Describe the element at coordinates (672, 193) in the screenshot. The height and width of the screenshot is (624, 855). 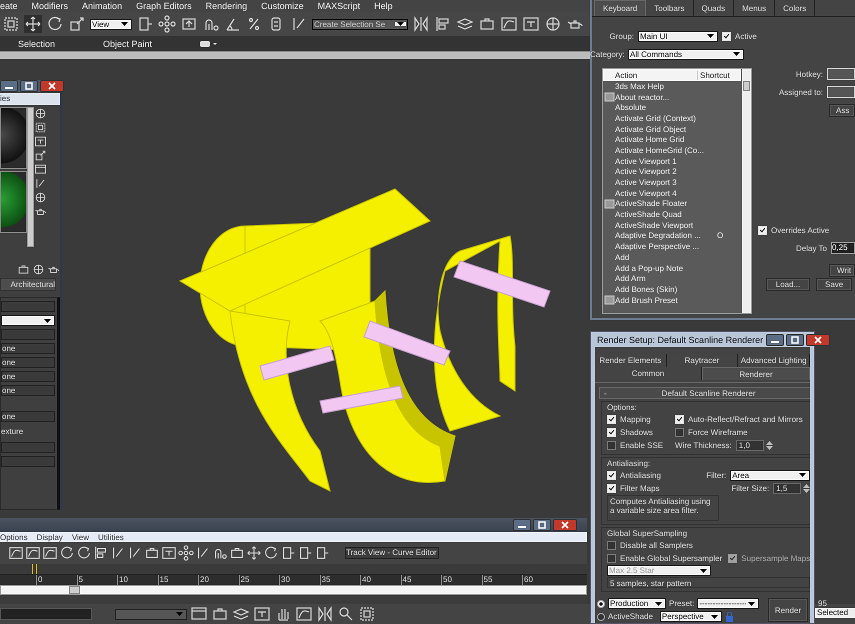
I see `list-item: Active Viewport 4` at that location.